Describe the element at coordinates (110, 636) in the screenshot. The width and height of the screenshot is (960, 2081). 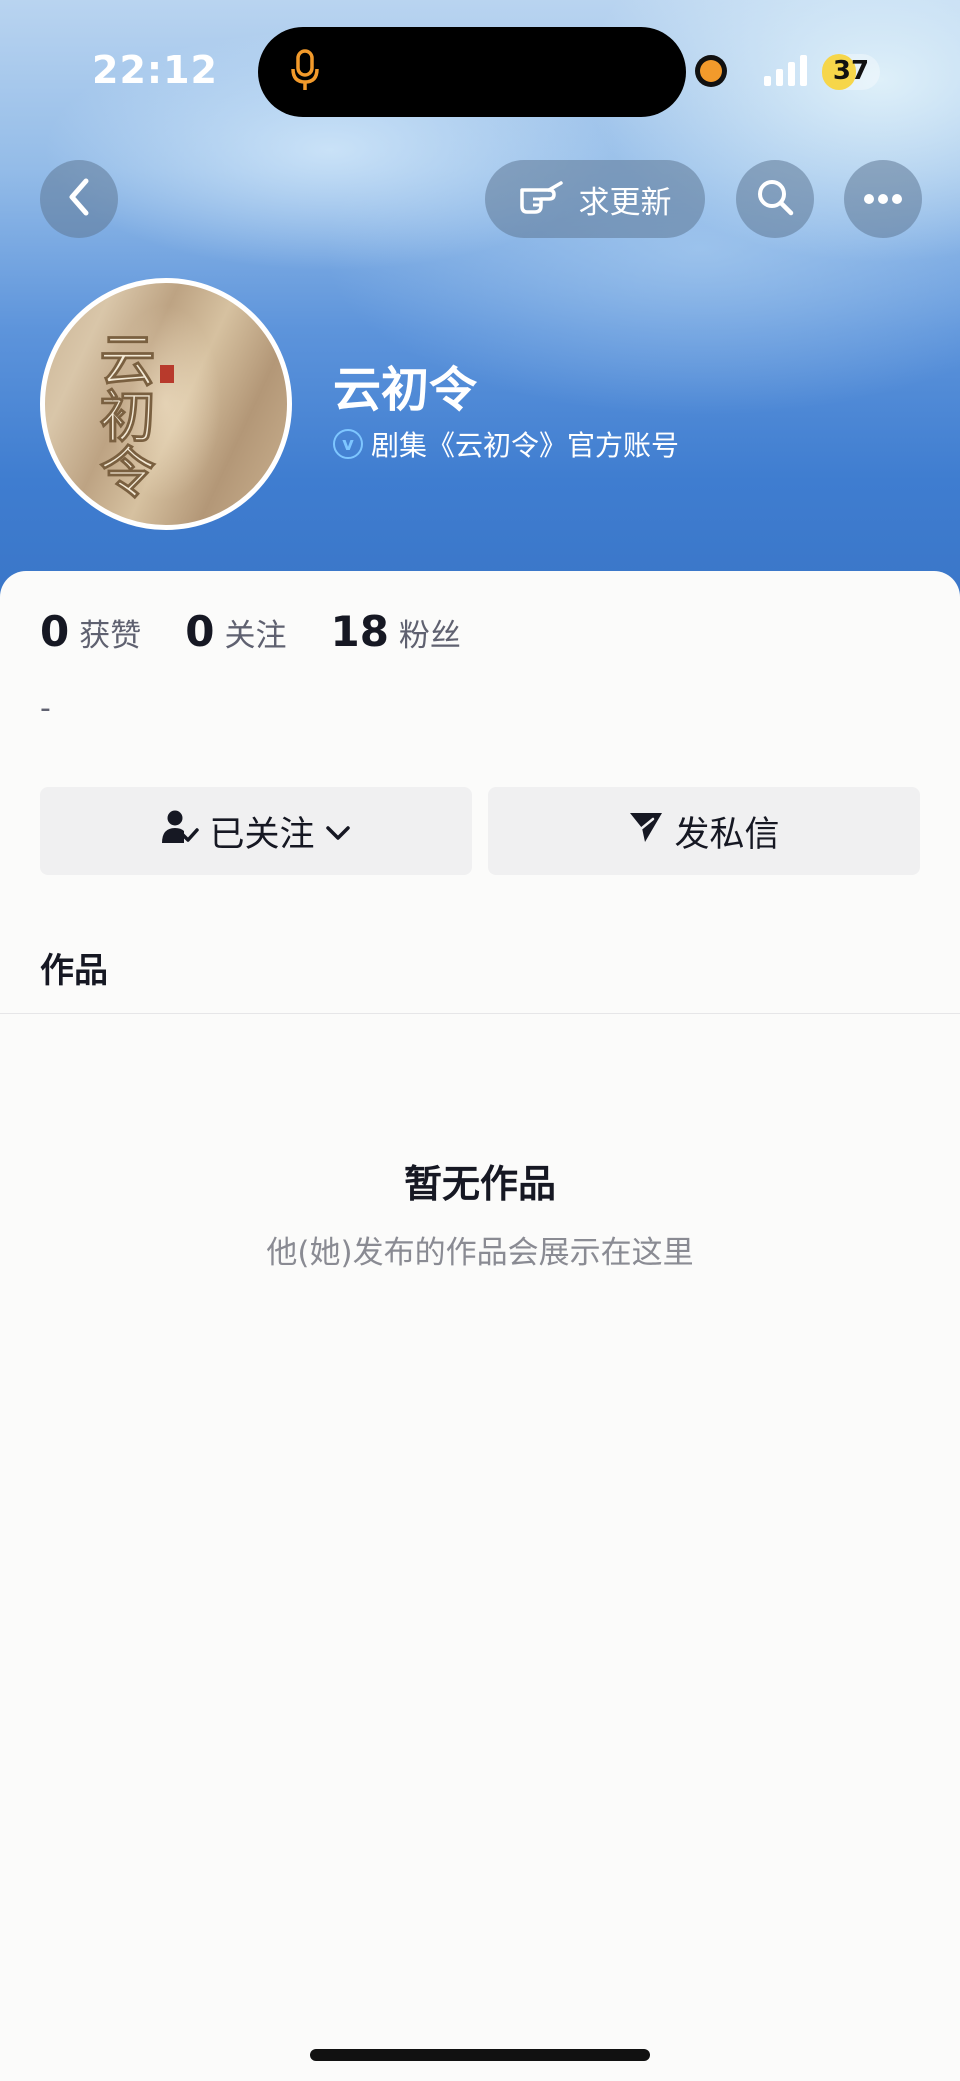
I see `stat-label: 获赞` at that location.